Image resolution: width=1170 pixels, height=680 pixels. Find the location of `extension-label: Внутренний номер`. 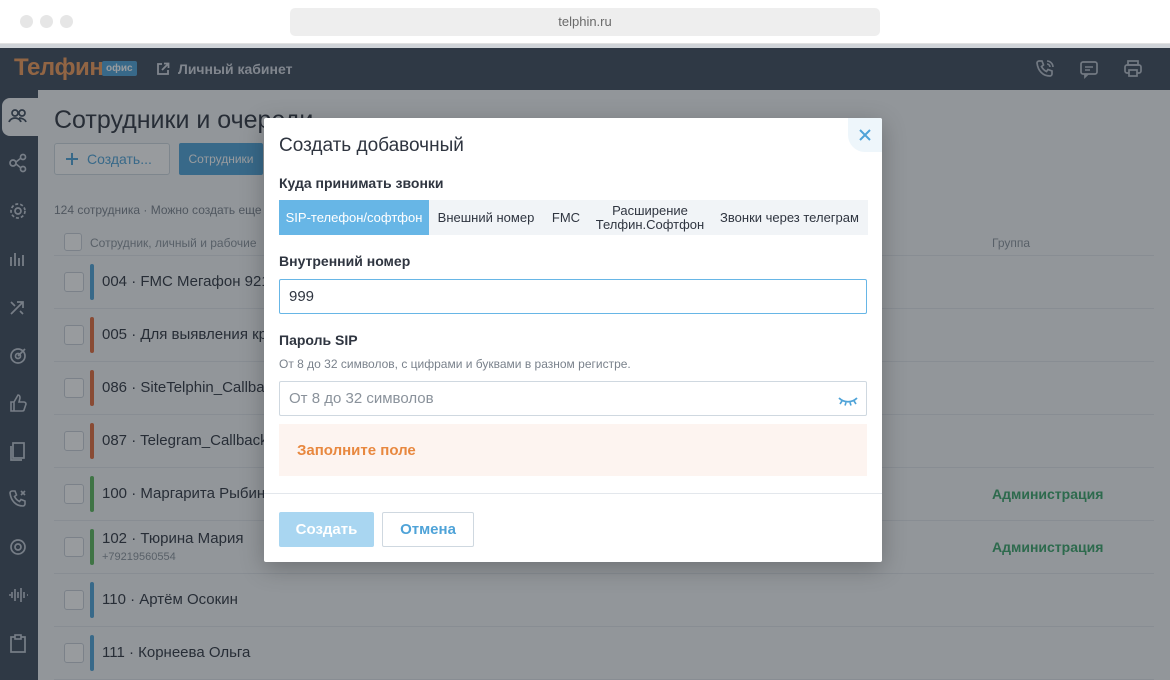

extension-label: Внутренний номер is located at coordinates (345, 261).